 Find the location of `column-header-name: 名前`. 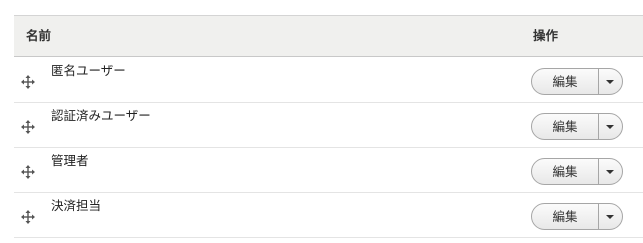

column-header-name: 名前 is located at coordinates (39, 35).